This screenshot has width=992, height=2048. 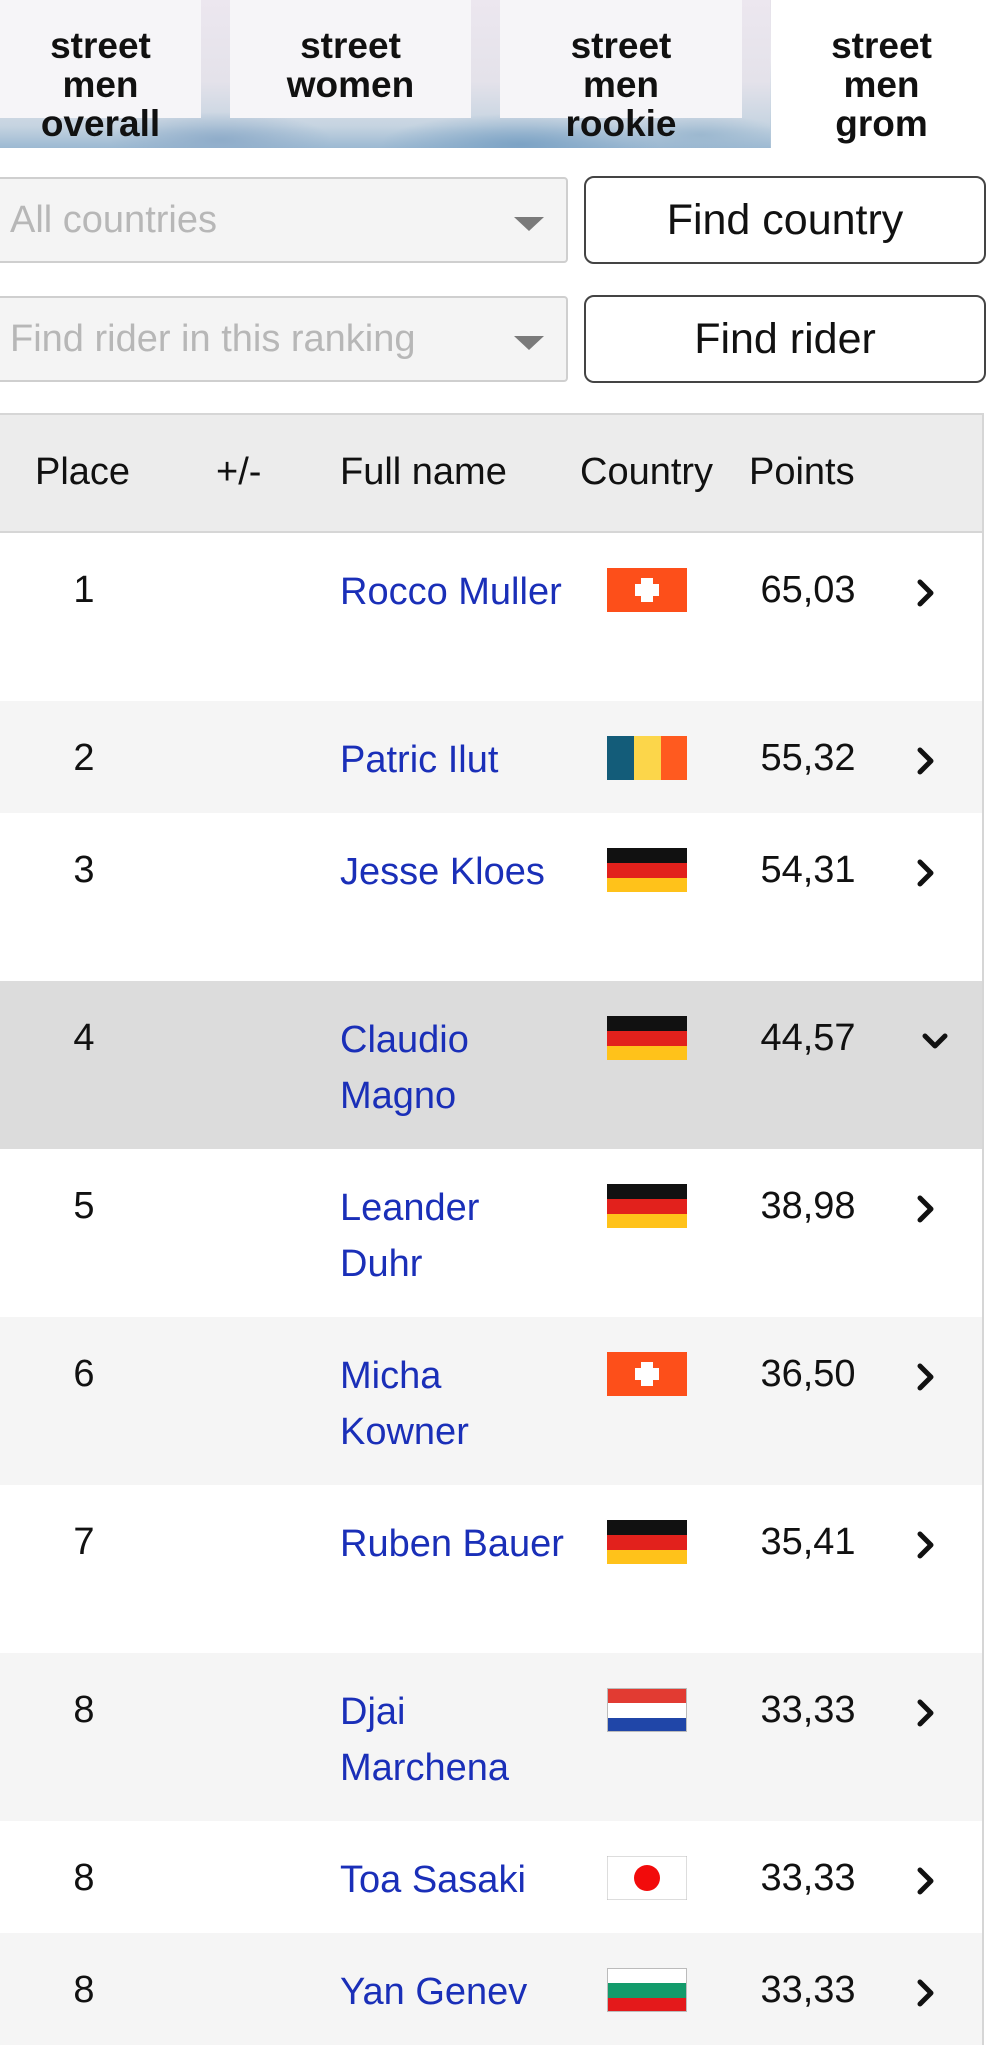 What do you see at coordinates (84, 1542) in the screenshot?
I see `row-place: 7` at bounding box center [84, 1542].